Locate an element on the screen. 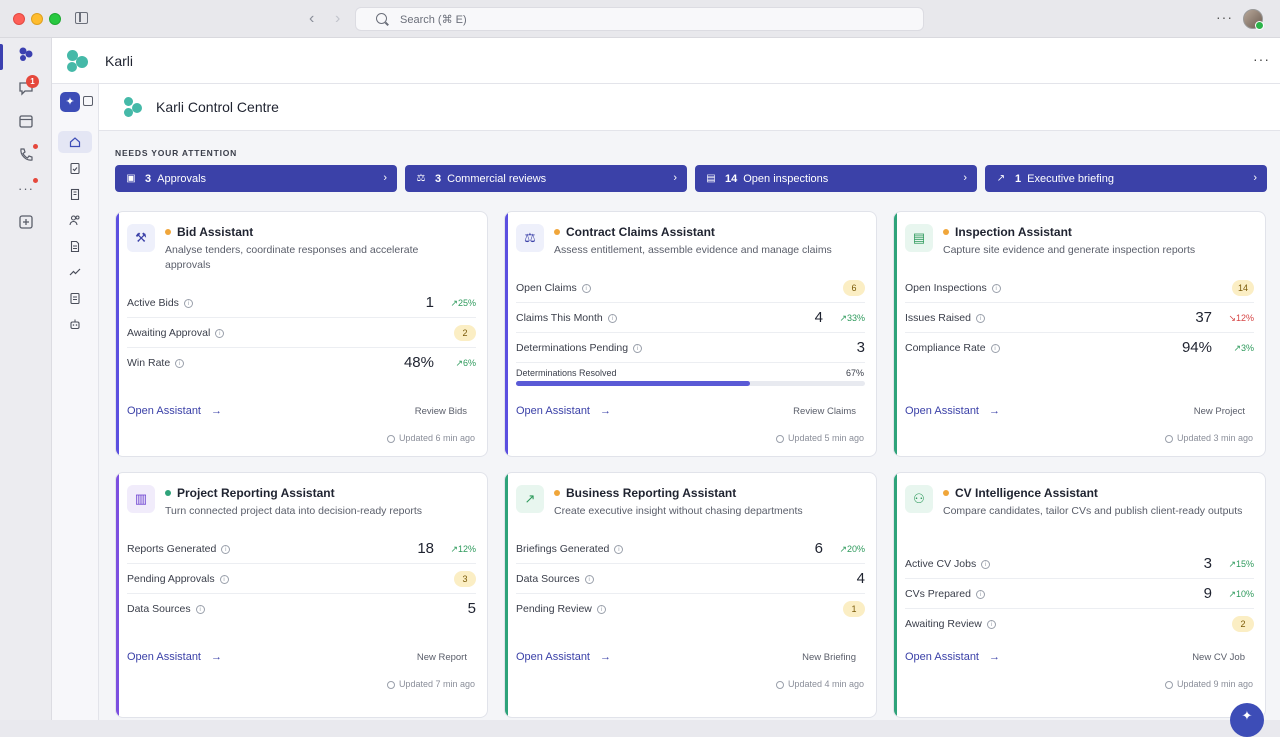 This screenshot has width=1280, height=737. attention-label: Executive briefing is located at coordinates (1070, 178).